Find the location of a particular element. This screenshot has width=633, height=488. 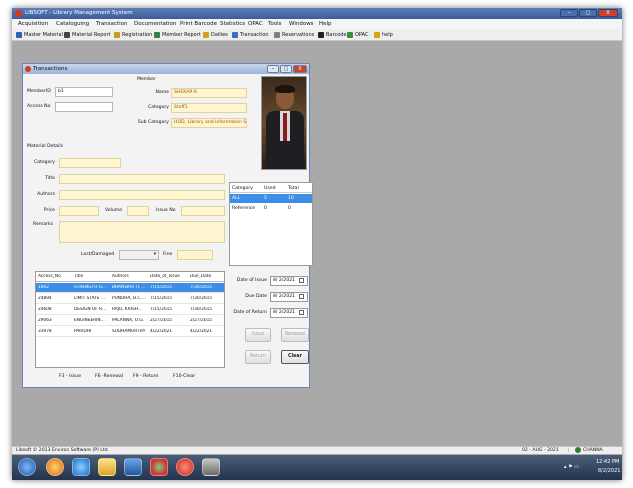

toolbar-member-report: Member Report is located at coordinates (177, 35).